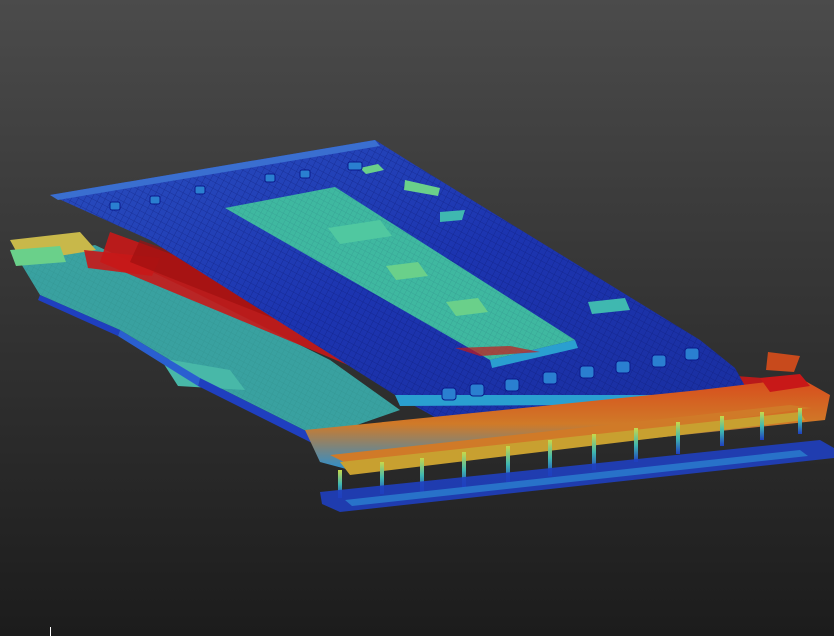 Image resolution: width=834 pixels, height=636 pixels. I want to click on axis-tick, so click(50, 631).